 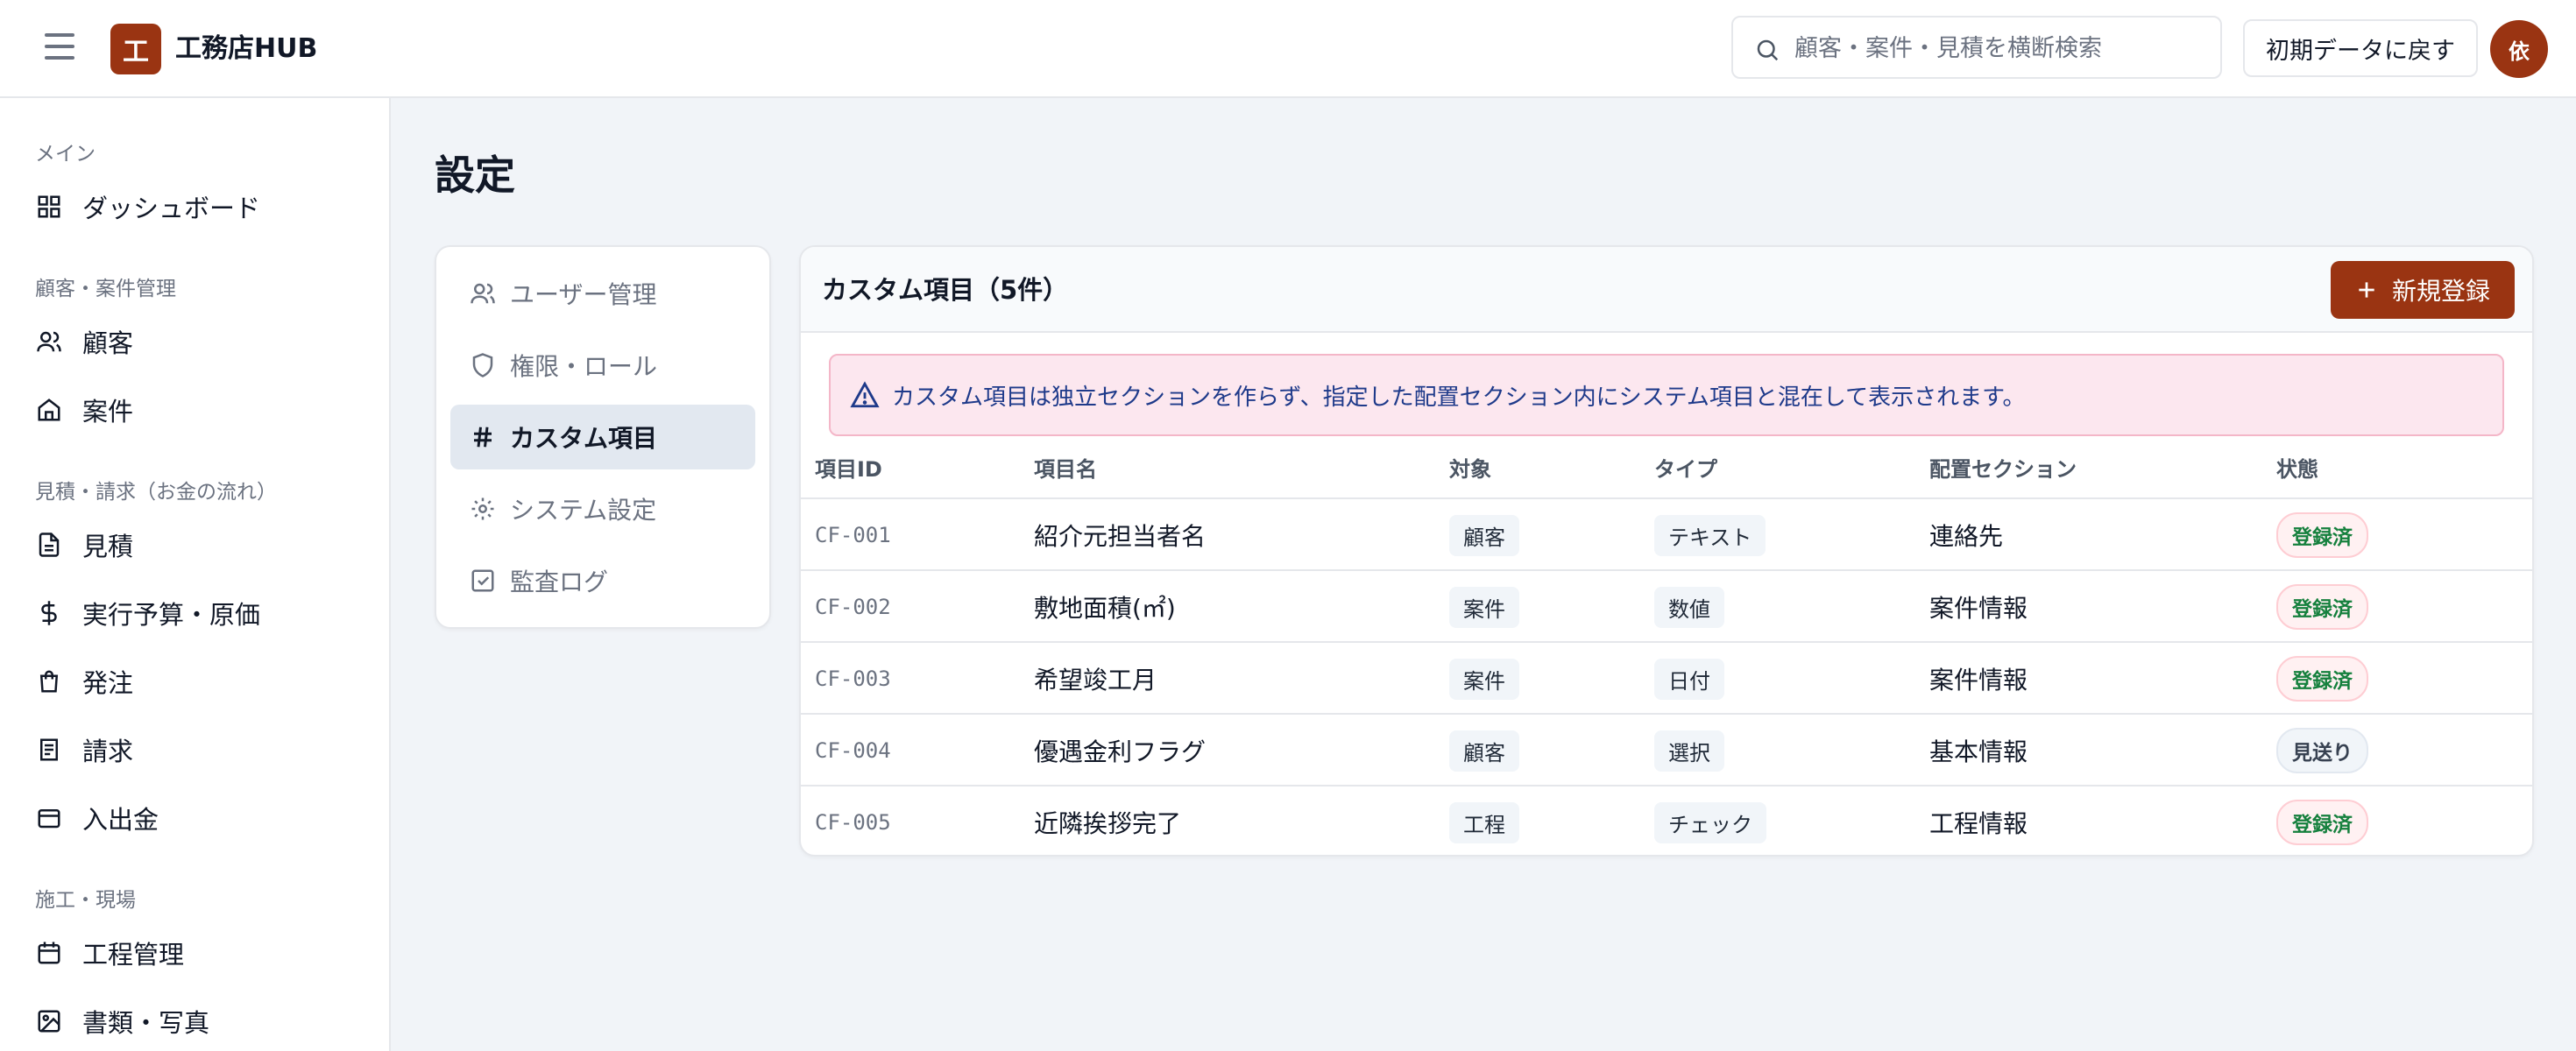 What do you see at coordinates (1065, 468) in the screenshot?
I see `column-header-name: 項目名` at bounding box center [1065, 468].